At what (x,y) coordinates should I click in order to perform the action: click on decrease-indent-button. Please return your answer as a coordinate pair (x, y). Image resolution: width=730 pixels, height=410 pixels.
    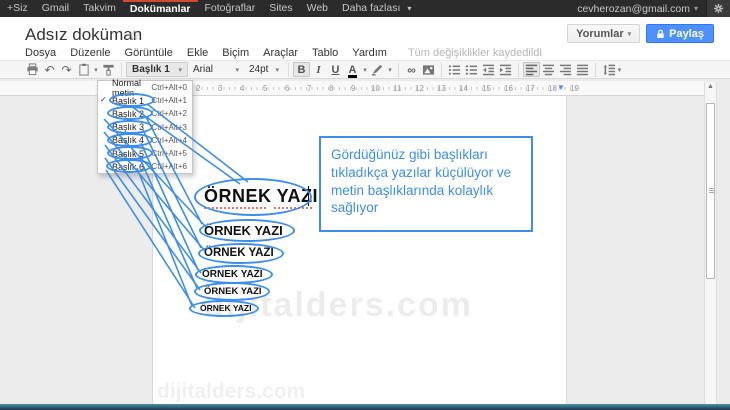
    Looking at the image, I should click on (488, 69).